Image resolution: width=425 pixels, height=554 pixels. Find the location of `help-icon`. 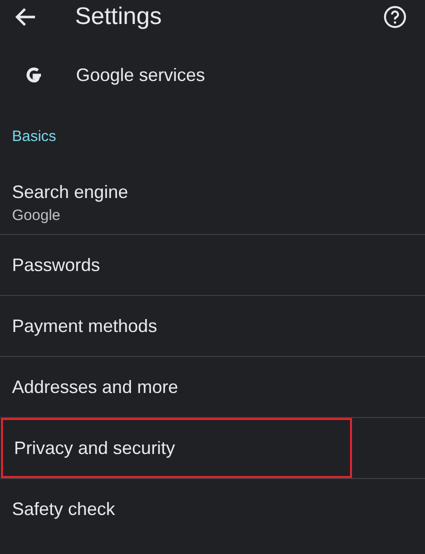

help-icon is located at coordinates (395, 17).